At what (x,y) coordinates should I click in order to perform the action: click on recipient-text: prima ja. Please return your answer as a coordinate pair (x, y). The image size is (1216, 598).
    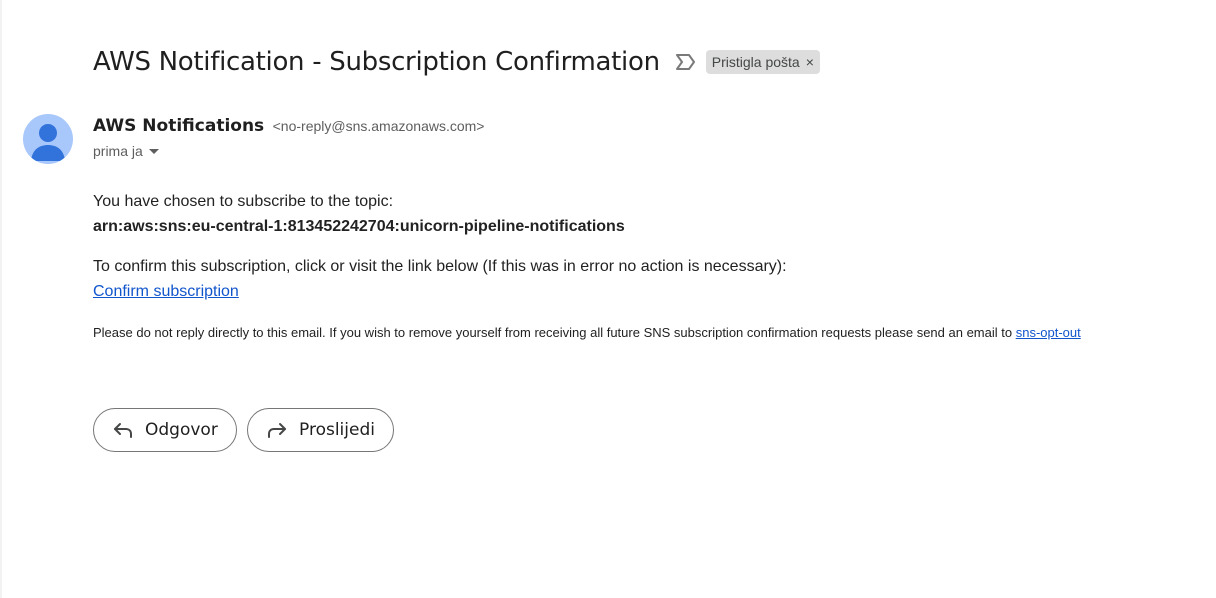
    Looking at the image, I should click on (118, 151).